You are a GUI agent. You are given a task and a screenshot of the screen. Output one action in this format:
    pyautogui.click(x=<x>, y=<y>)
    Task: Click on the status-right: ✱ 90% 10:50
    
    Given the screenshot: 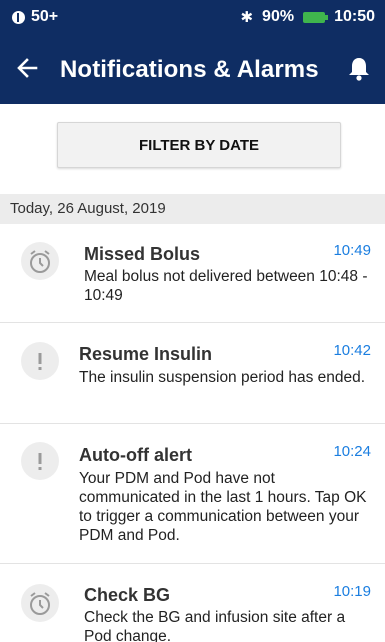 What is the action you would take?
    pyautogui.click(x=307, y=17)
    